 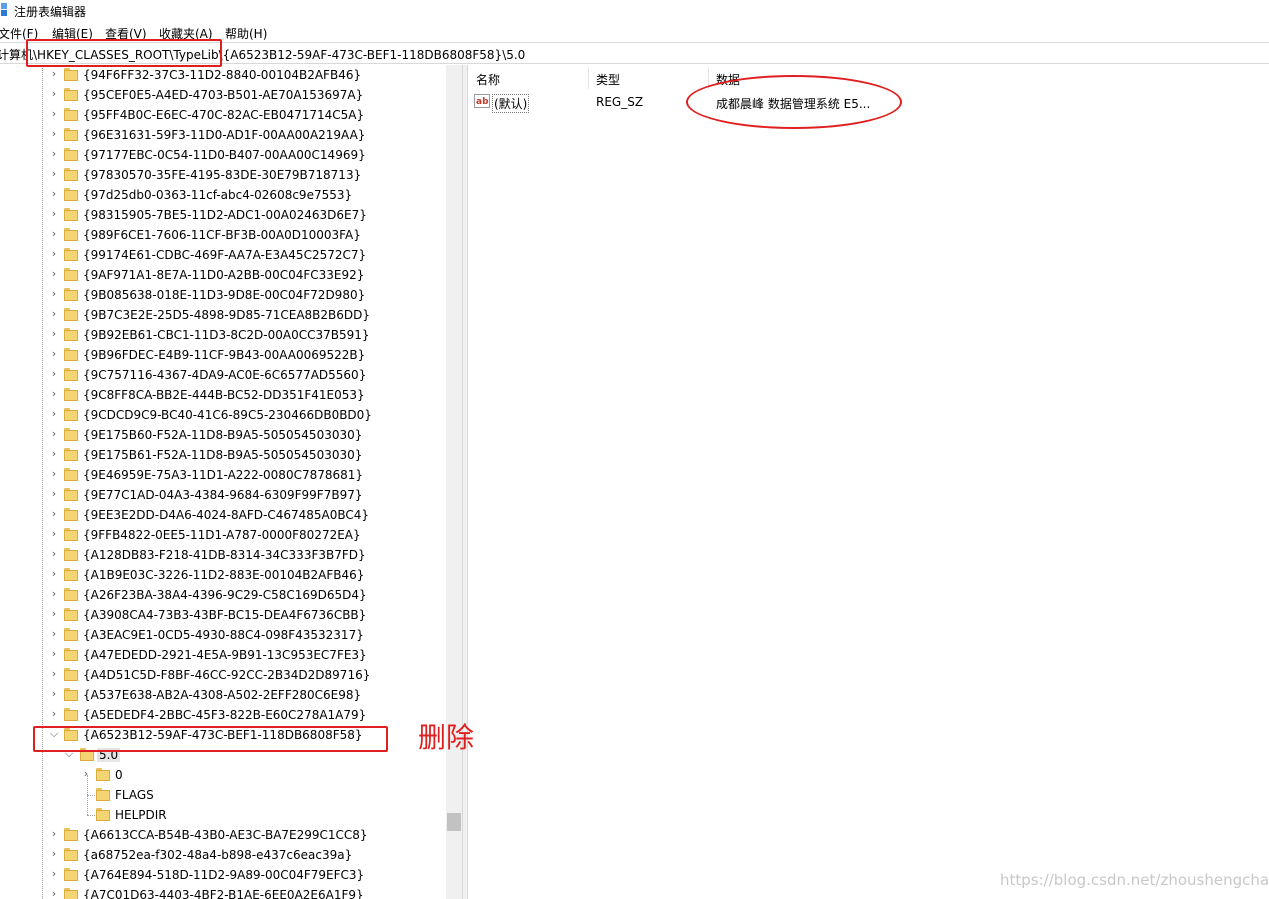 What do you see at coordinates (223, 715) in the screenshot?
I see `tree-item: › {A5EDEDF4-2BBC-45F3-822B-E60C278A1A79}` at bounding box center [223, 715].